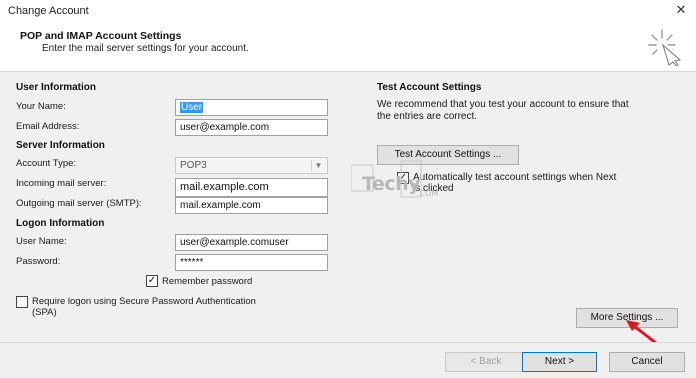 The height and width of the screenshot is (378, 696). What do you see at coordinates (559, 362) in the screenshot?
I see `next-button: Next >` at bounding box center [559, 362].